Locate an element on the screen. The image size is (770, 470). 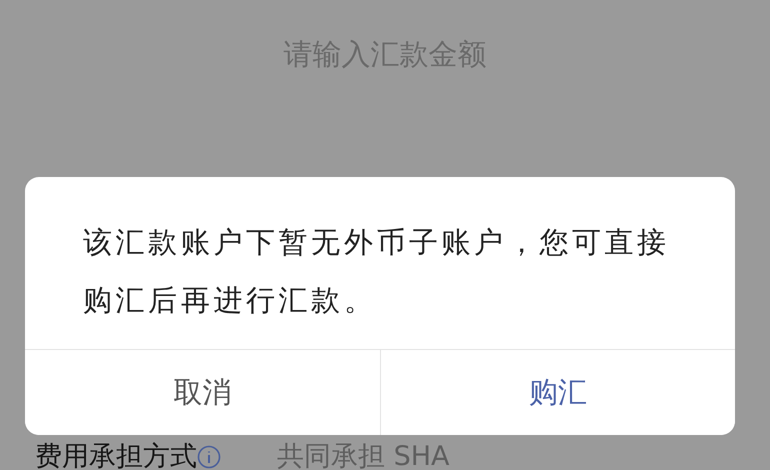
info-icon is located at coordinates (209, 456).